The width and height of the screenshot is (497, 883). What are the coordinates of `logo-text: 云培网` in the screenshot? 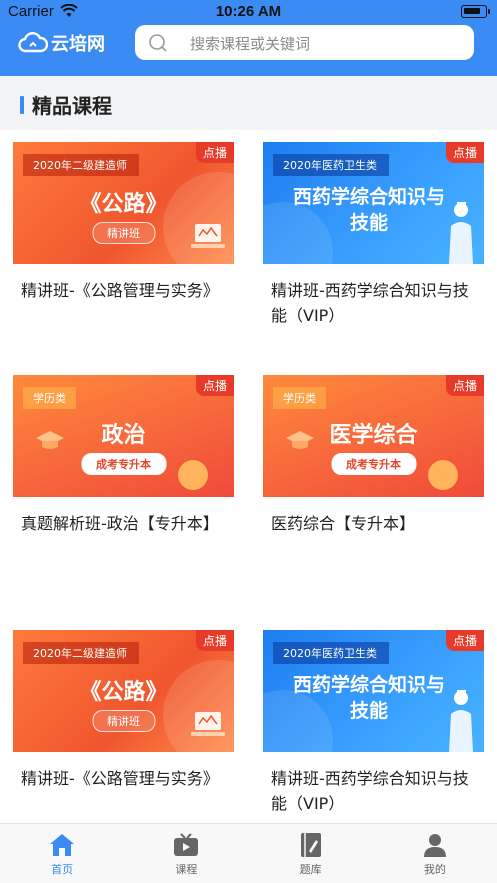 It's located at (78, 44).